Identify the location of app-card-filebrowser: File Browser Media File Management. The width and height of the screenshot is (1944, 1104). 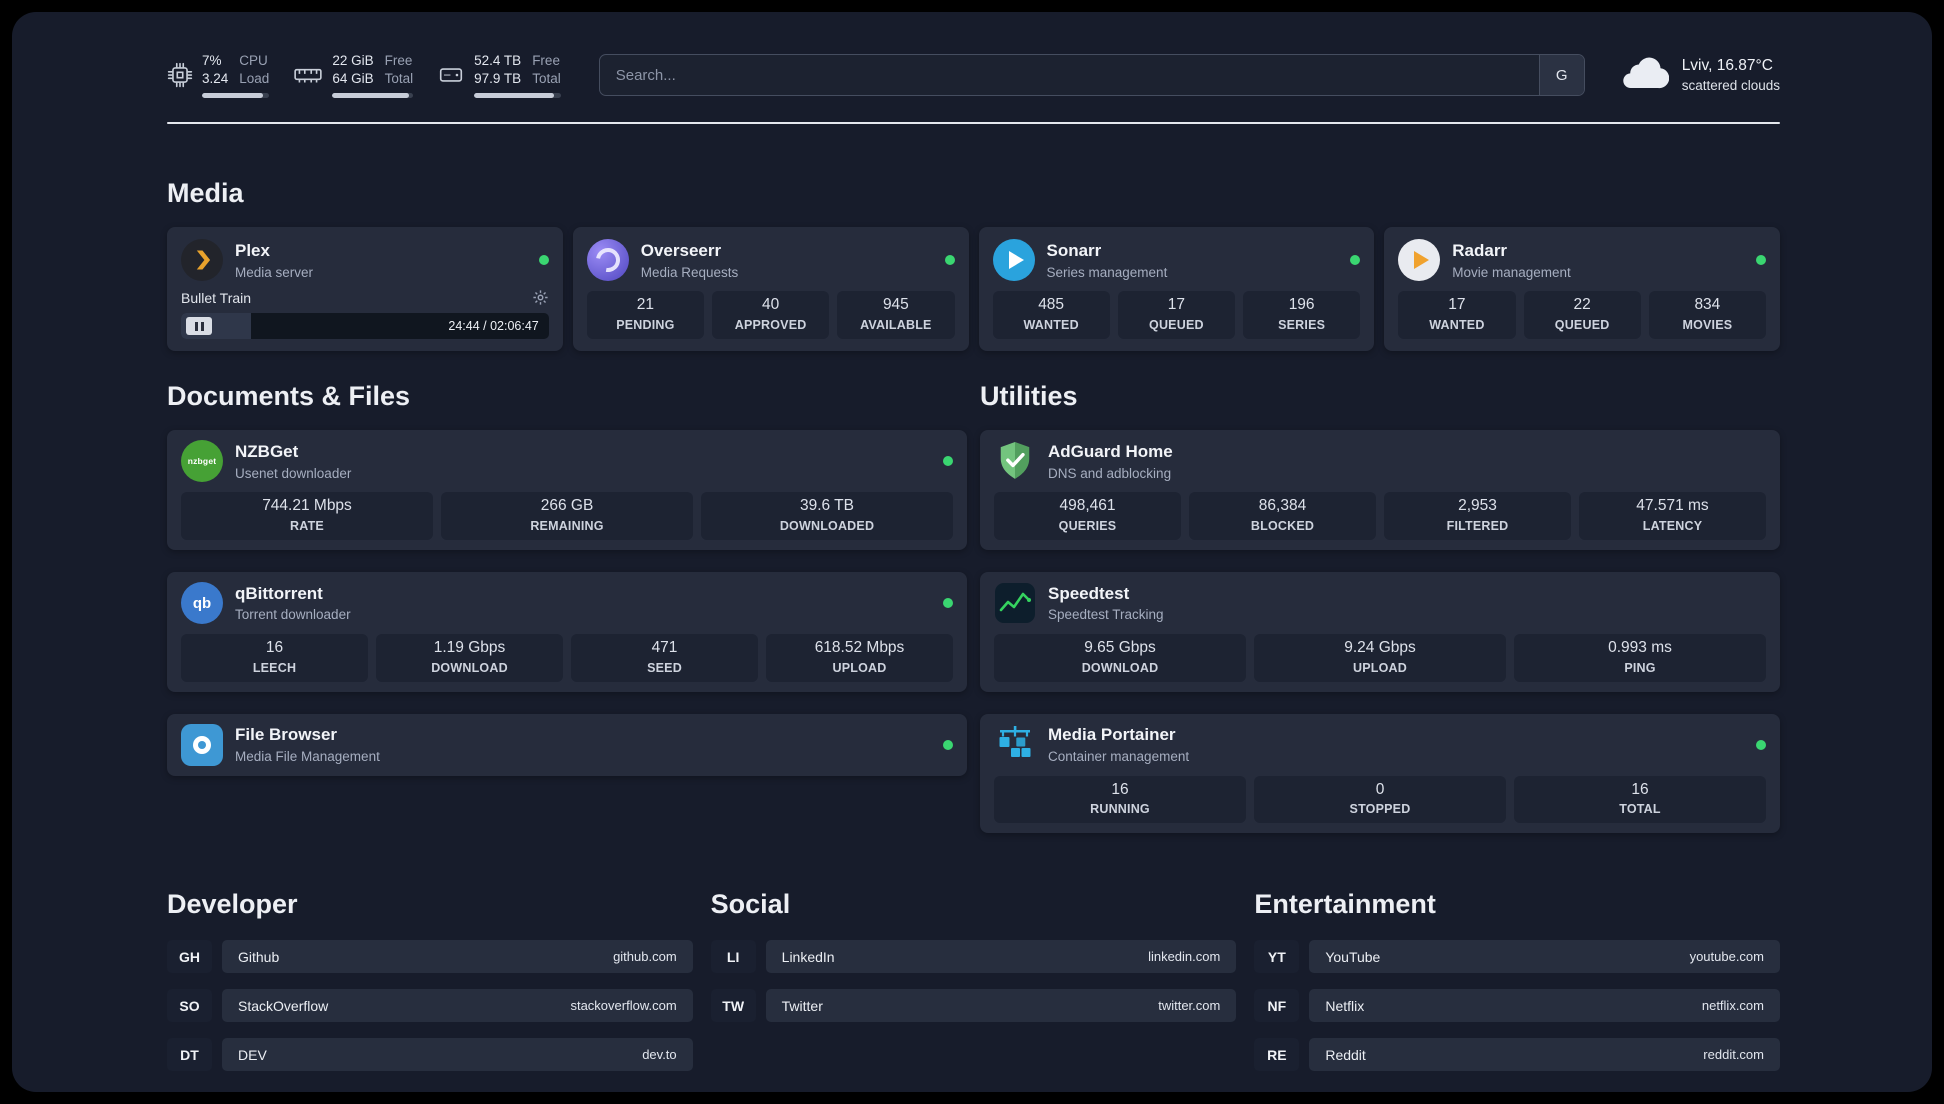
(567, 744).